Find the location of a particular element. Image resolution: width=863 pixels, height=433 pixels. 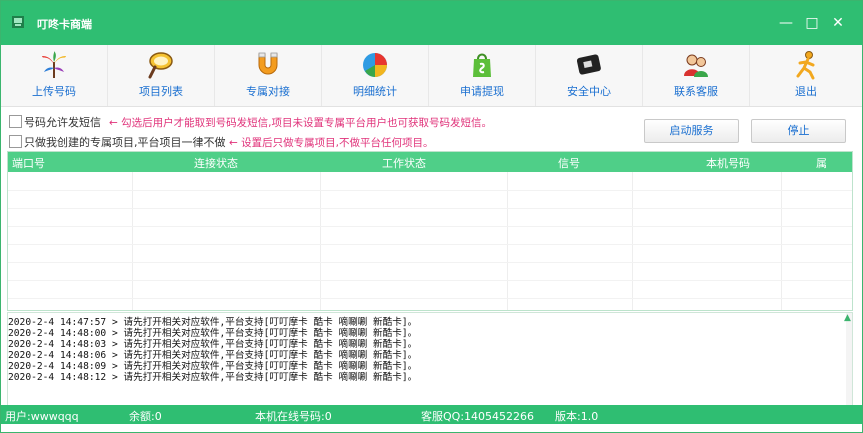

toolbar-label: 申请提现 is located at coordinates (482, 91).